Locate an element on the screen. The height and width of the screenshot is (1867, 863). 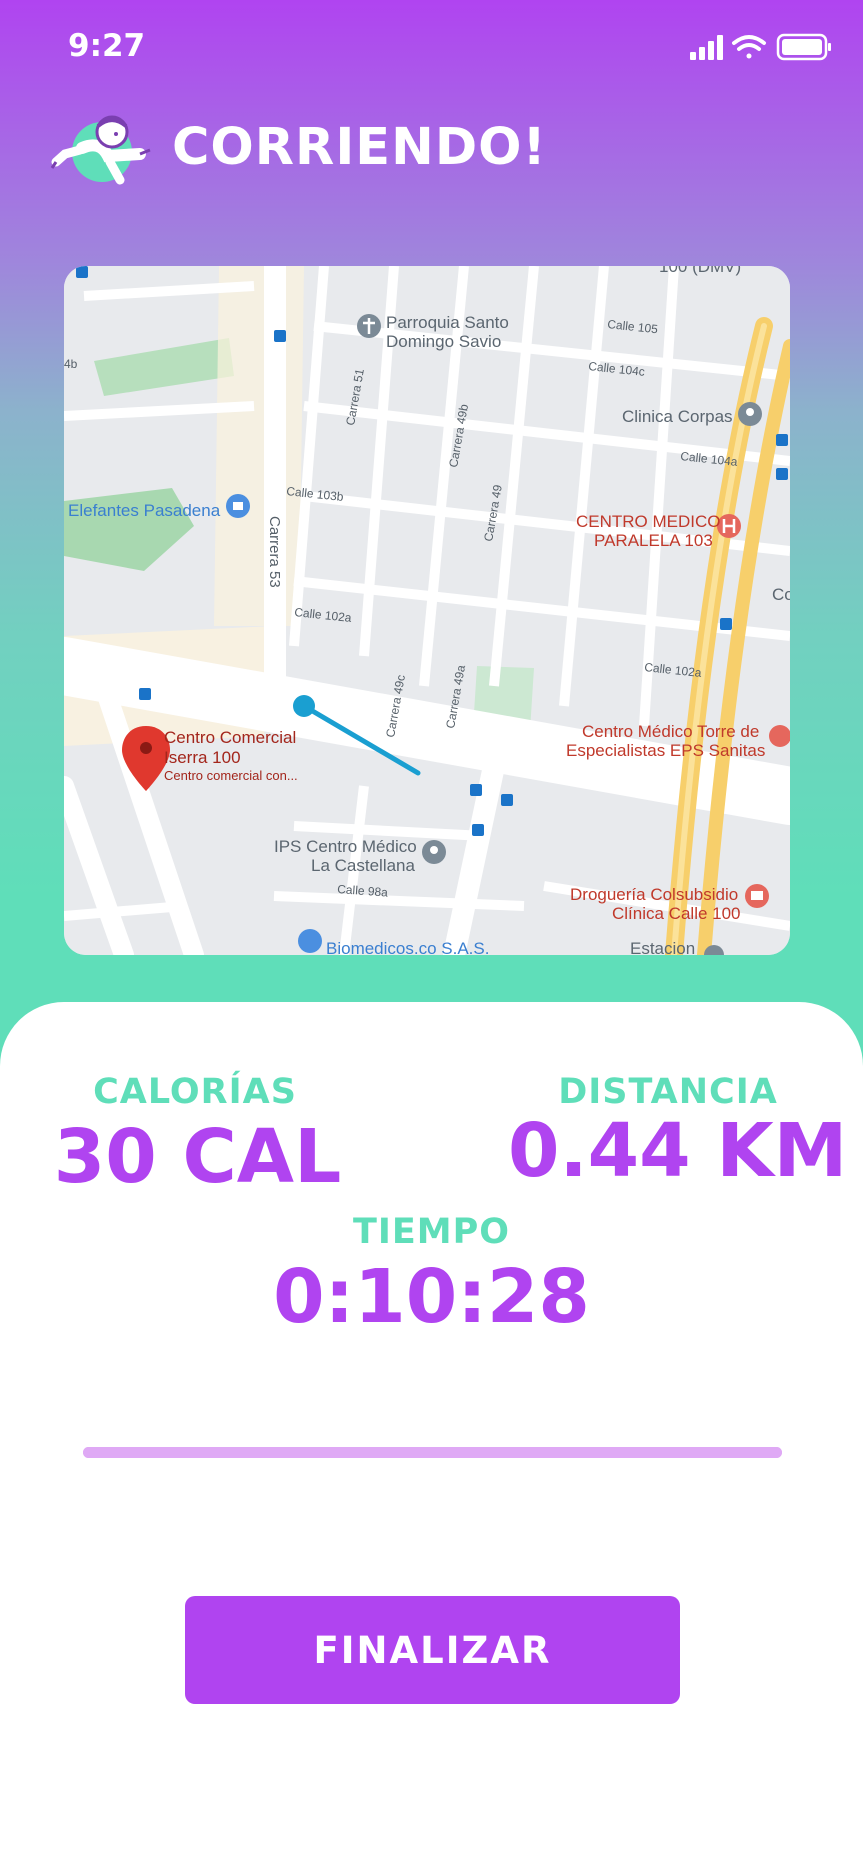
wifi-icon is located at coordinates (749, 47).